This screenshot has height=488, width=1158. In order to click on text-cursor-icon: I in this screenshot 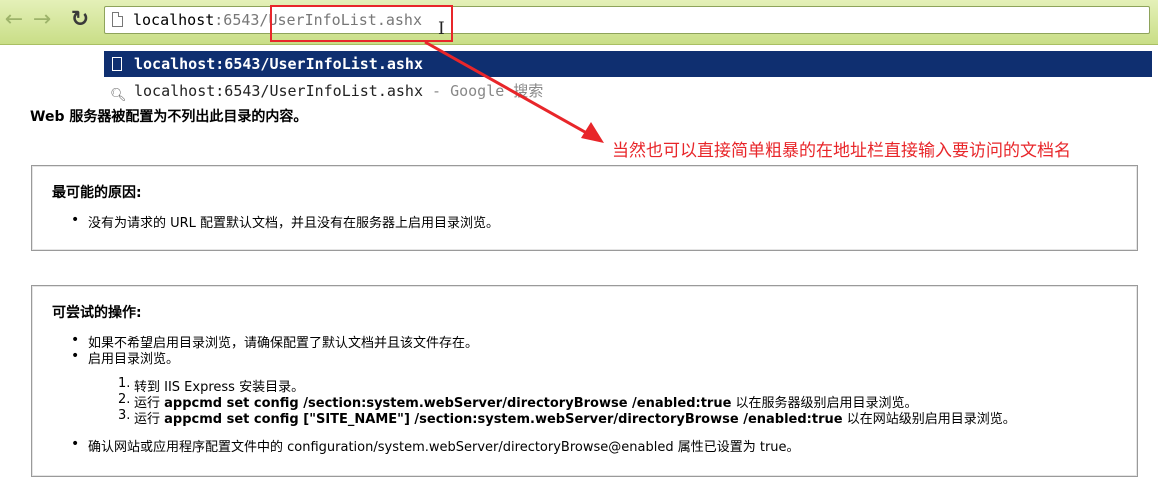, I will do `click(441, 29)`.